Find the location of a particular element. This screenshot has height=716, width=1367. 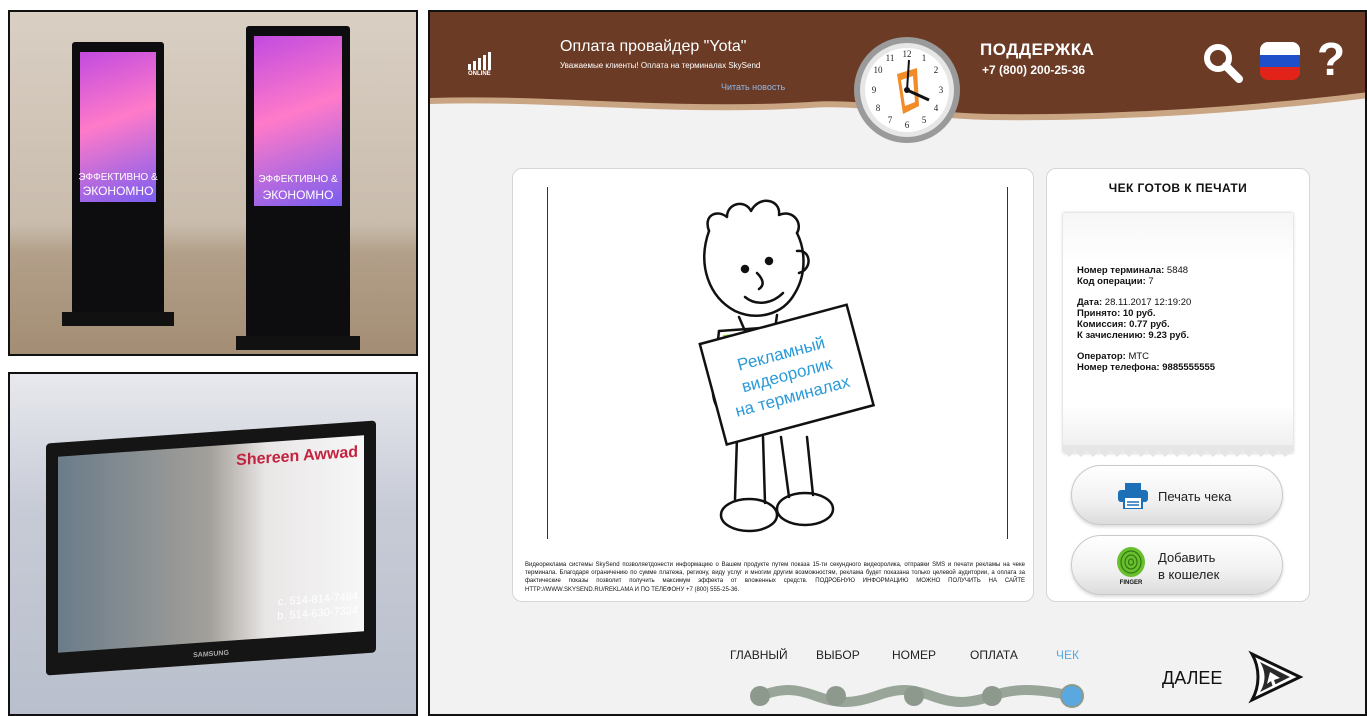

kiosk-right: ЭФФЕКТИВНО & ЭКОНОМНО is located at coordinates (298, 188).